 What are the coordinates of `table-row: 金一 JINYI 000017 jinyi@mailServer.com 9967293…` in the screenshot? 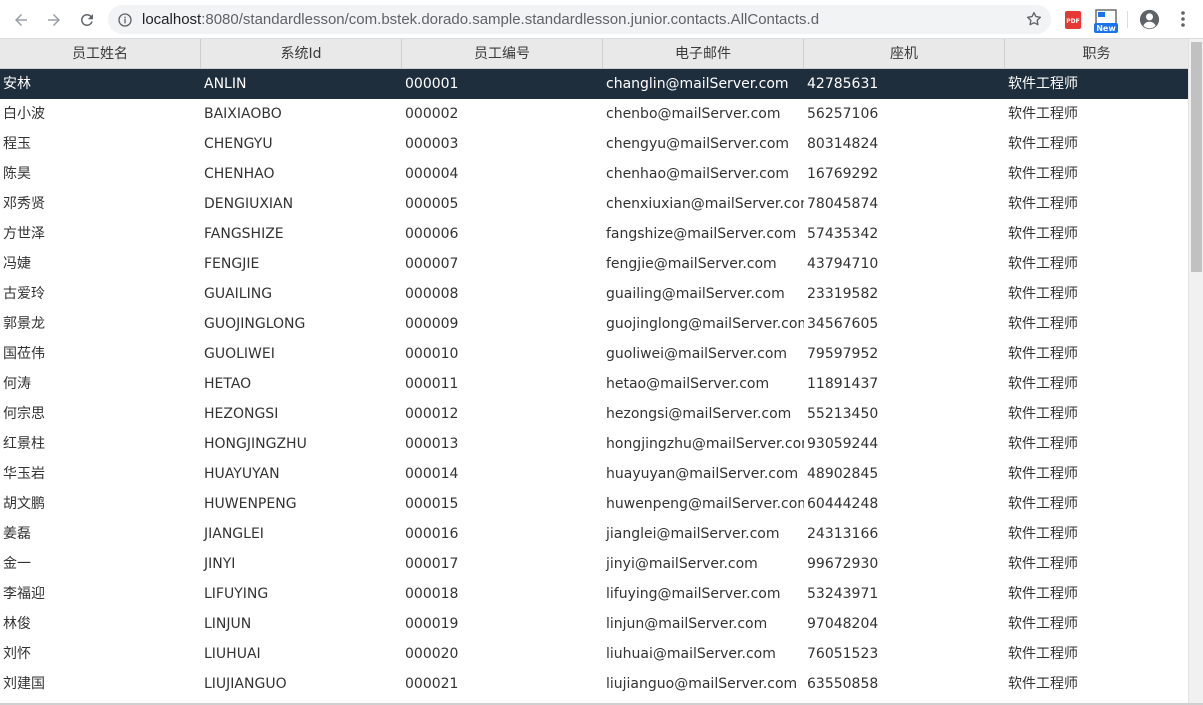 It's located at (594, 564).